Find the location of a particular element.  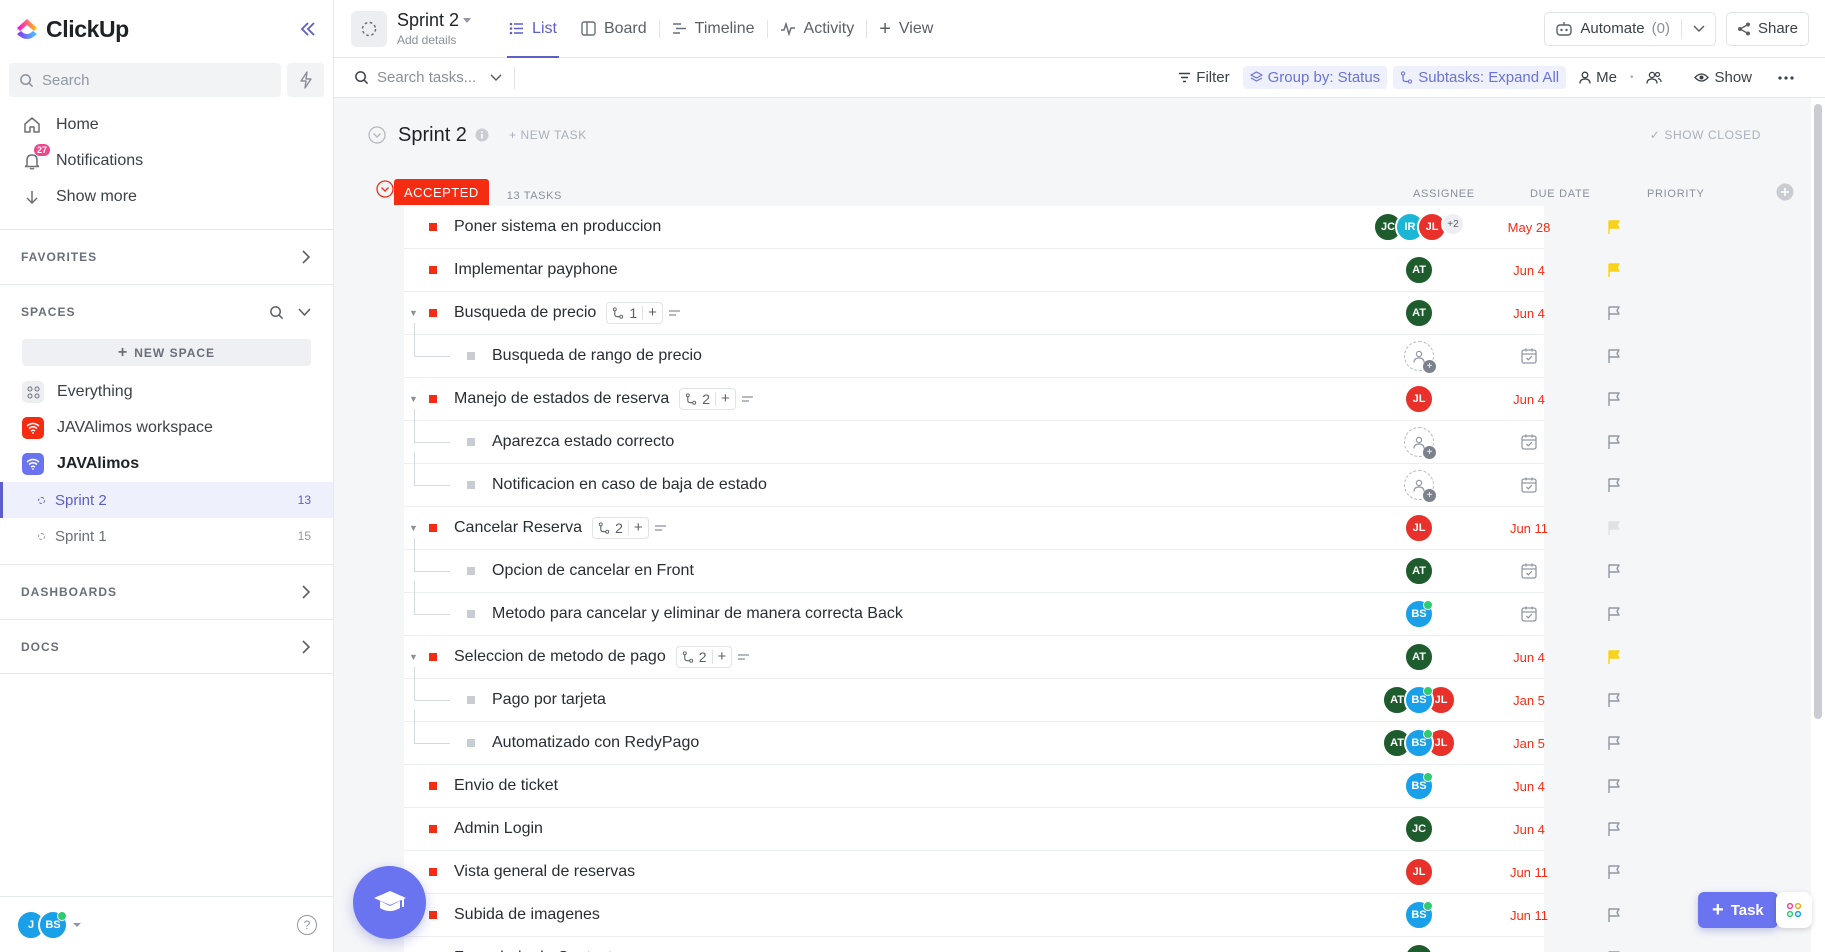

task-name: Automatizado con RedyPago is located at coordinates (595, 743).